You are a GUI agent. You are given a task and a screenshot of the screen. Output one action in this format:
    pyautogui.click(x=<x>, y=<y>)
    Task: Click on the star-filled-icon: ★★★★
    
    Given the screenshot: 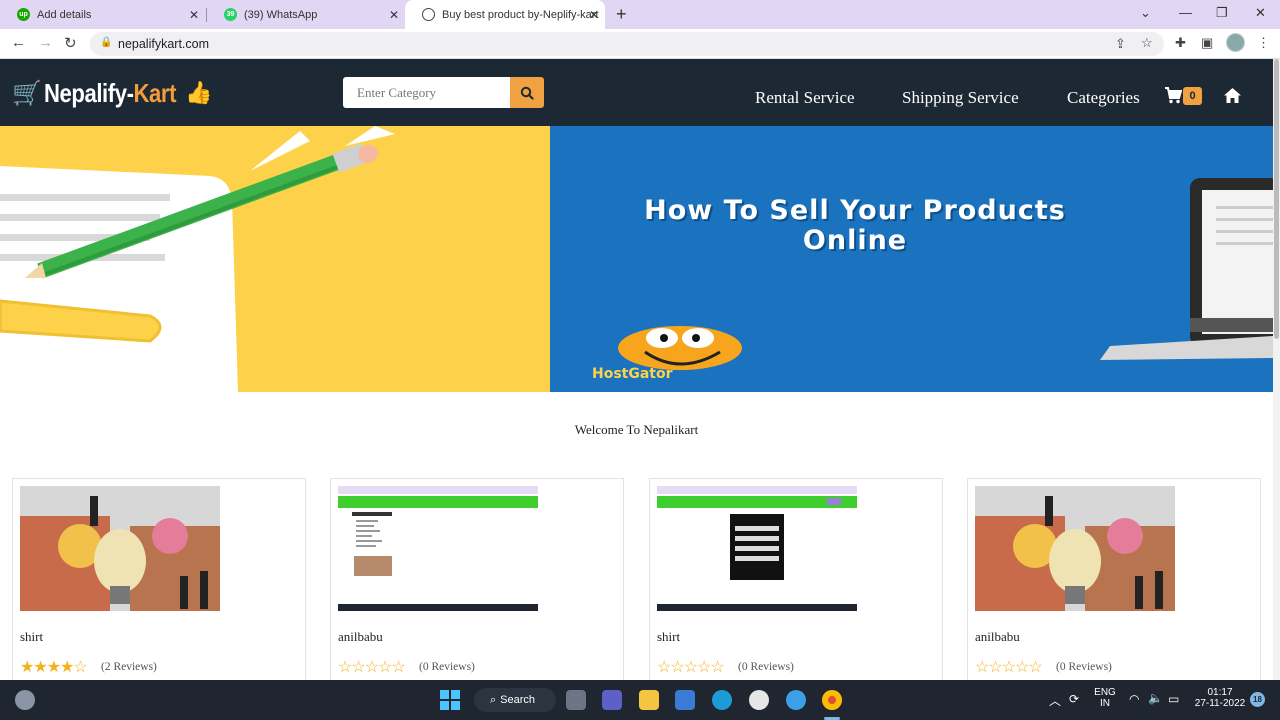 What is the action you would take?
    pyautogui.click(x=47, y=667)
    